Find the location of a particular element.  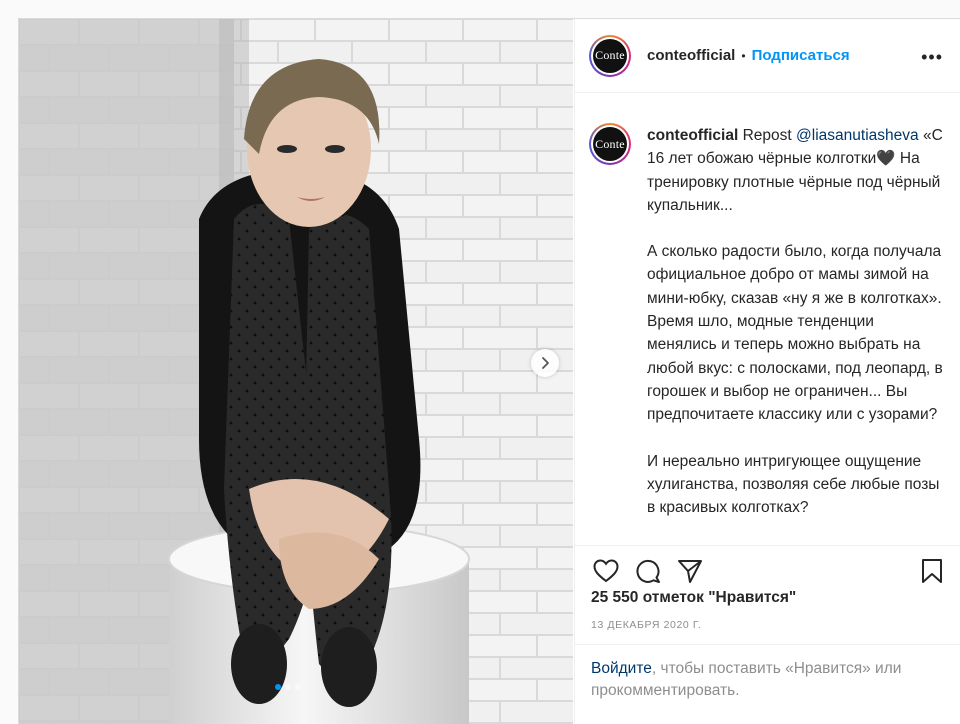

caption-mention: @liasanutiasheva is located at coordinates (857, 135).